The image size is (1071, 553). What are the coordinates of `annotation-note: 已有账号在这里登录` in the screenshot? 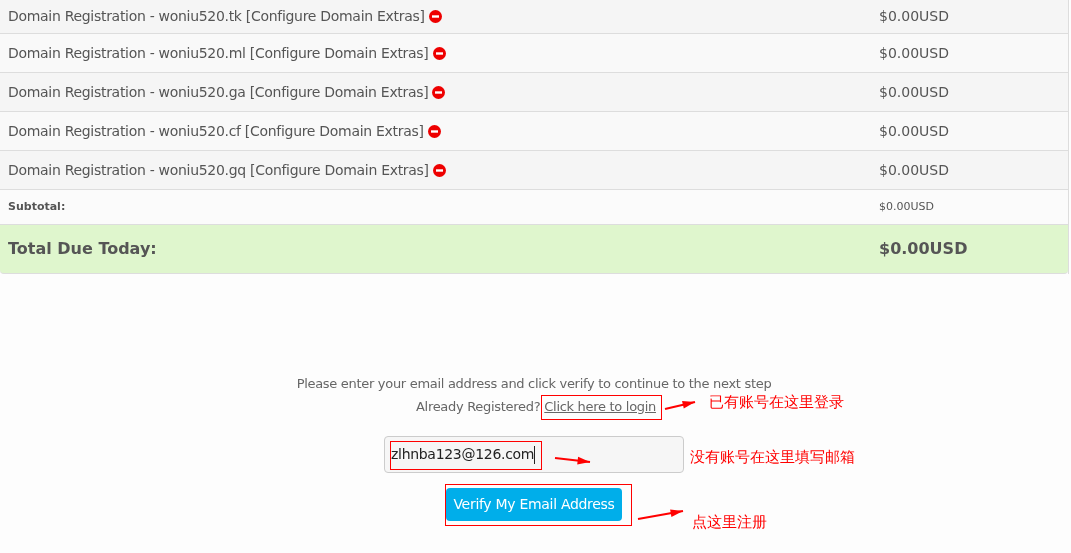 It's located at (776, 402).